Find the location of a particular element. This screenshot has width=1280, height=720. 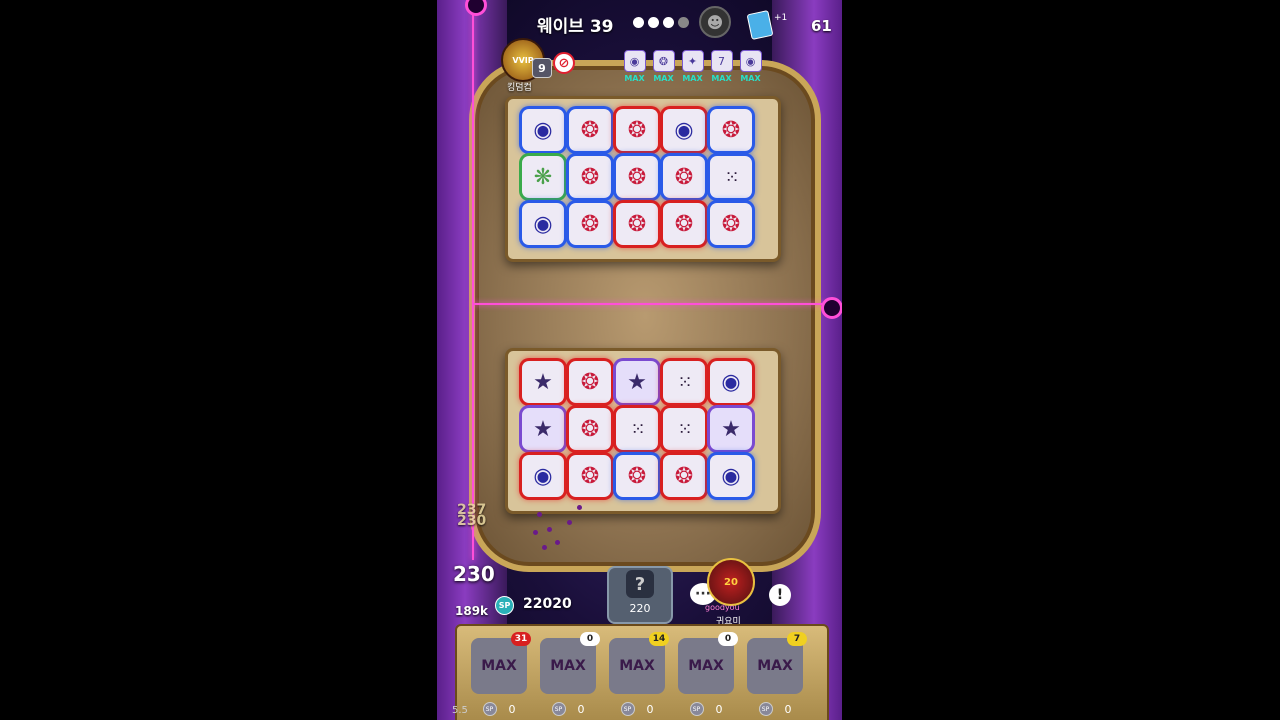

cards-plus: +1 is located at coordinates (781, 18).